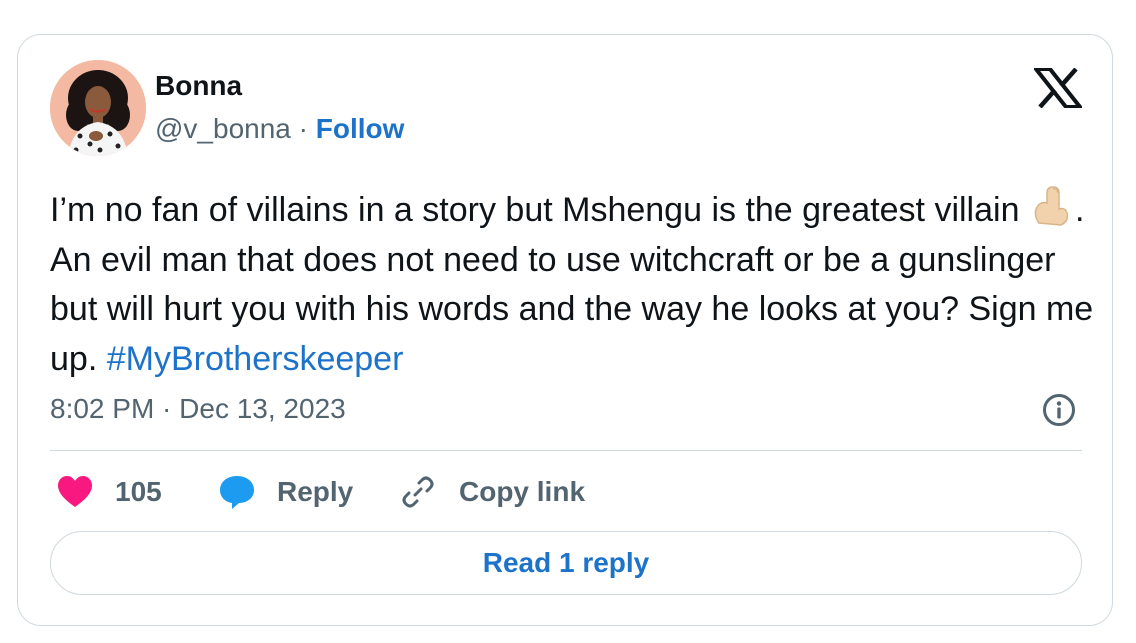 This screenshot has width=1136, height=643. Describe the element at coordinates (360, 128) in the screenshot. I see `follow-button: Follow` at that location.